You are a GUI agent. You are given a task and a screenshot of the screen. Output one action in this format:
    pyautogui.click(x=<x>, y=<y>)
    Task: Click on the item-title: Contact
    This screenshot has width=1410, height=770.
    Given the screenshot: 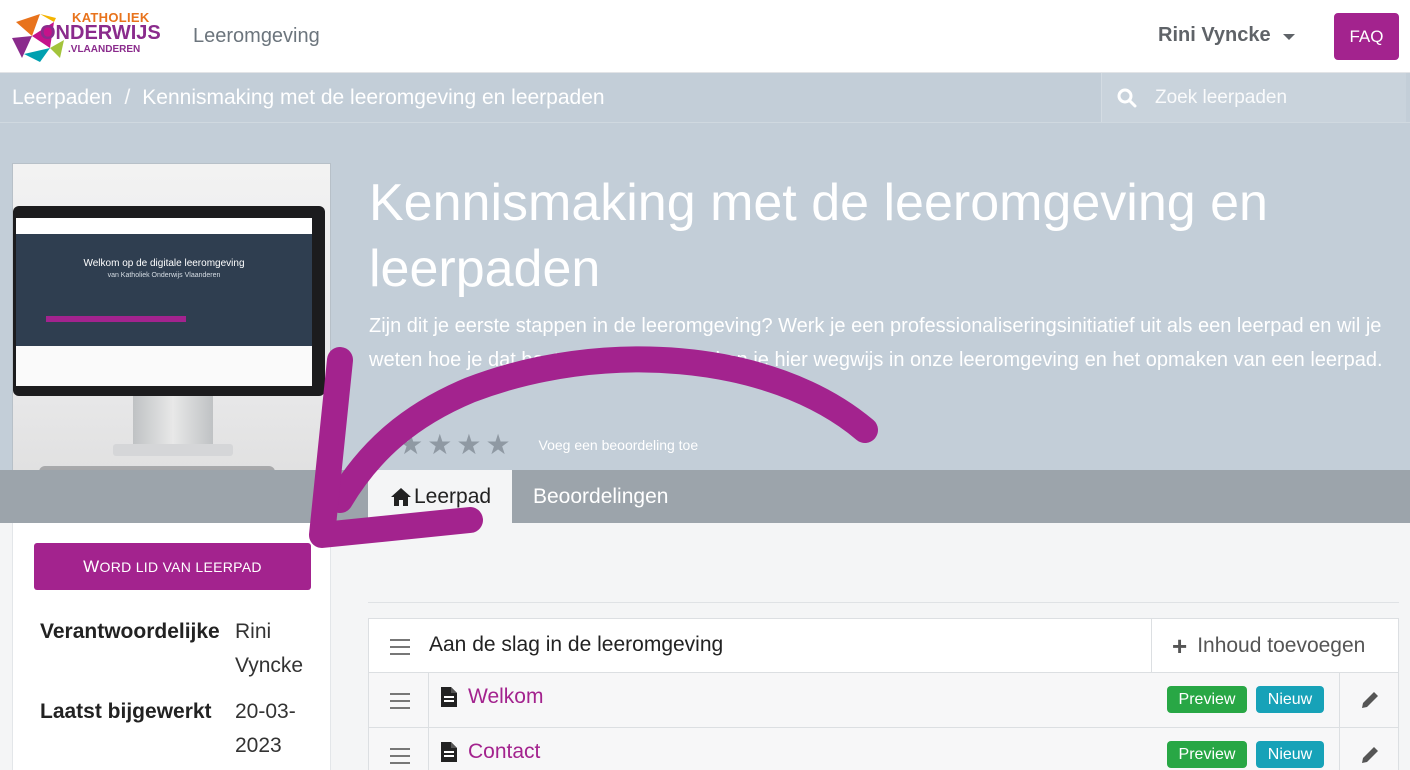 What is the action you would take?
    pyautogui.click(x=504, y=751)
    